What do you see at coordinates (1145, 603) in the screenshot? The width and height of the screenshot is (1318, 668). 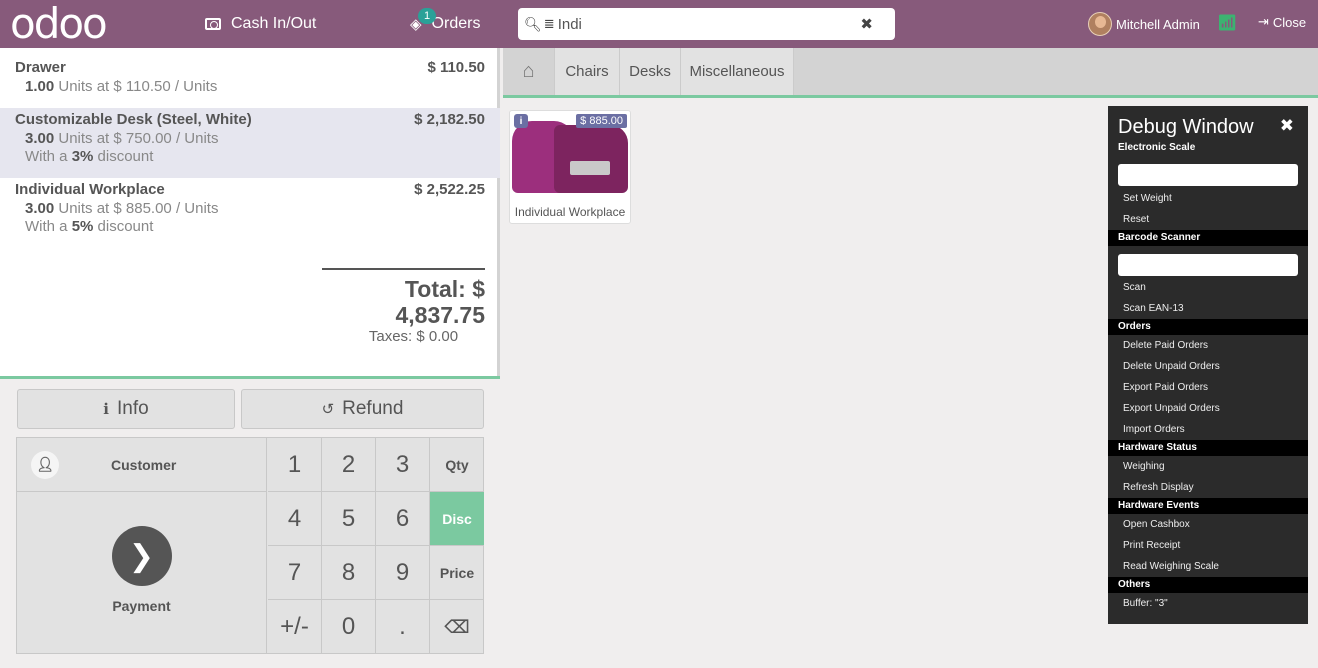 I see `buffer-readout: Buffer: "3"` at bounding box center [1145, 603].